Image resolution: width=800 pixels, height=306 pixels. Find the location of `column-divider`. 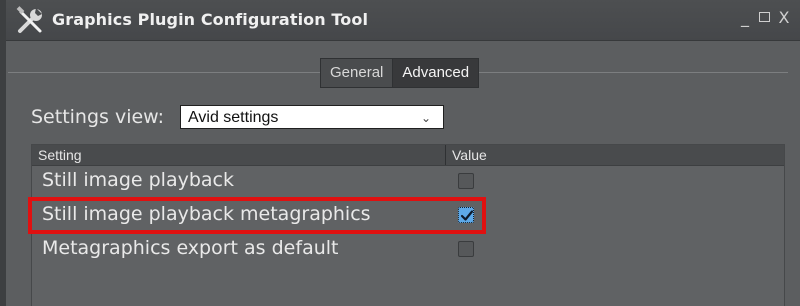

column-divider is located at coordinates (445, 155).